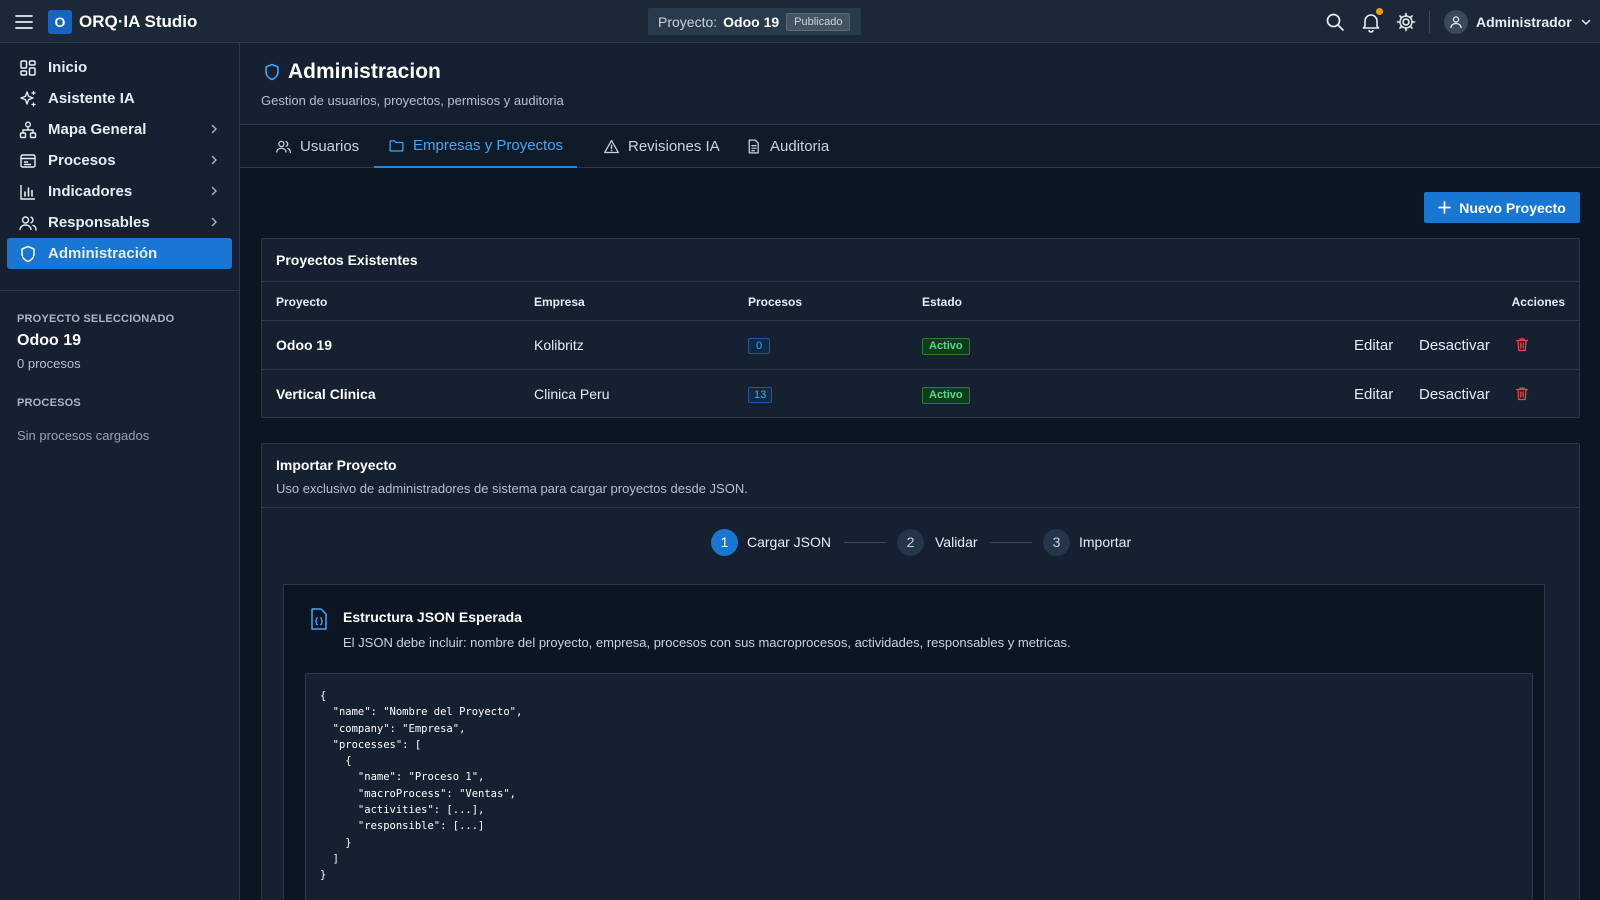 This screenshot has height=900, width=1600. What do you see at coordinates (326, 394) in the screenshot?
I see `project-name-cell: Vertical Clinica` at bounding box center [326, 394].